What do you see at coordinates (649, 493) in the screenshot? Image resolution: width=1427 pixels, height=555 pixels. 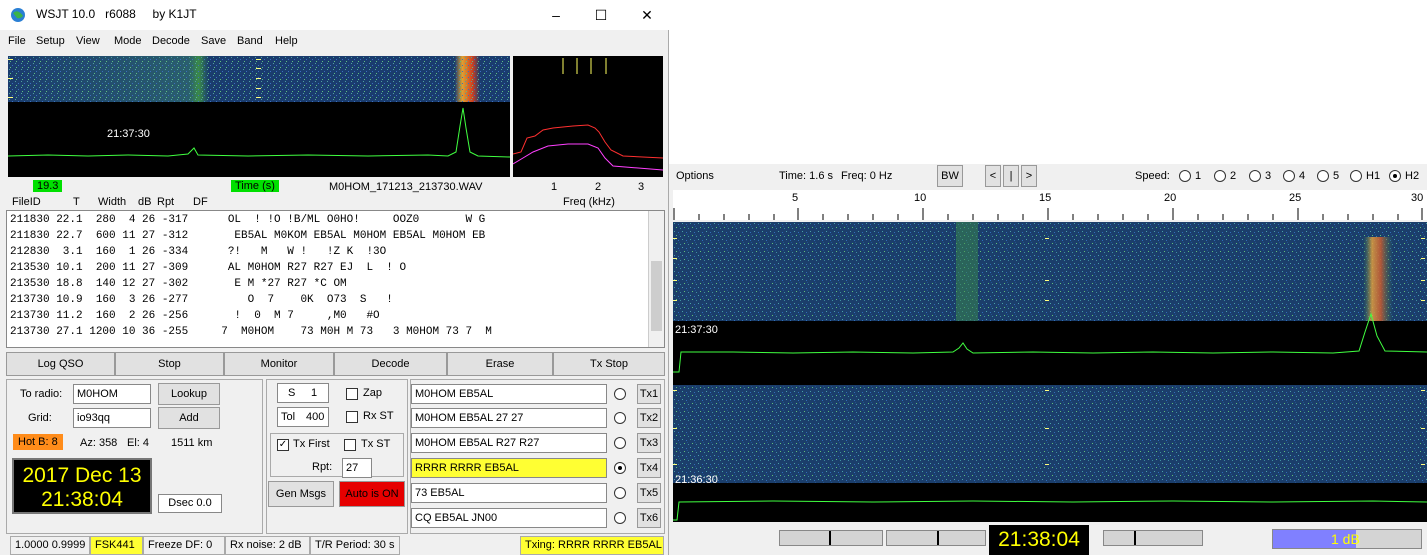 I see `tx5-button: Tx5` at bounding box center [649, 493].